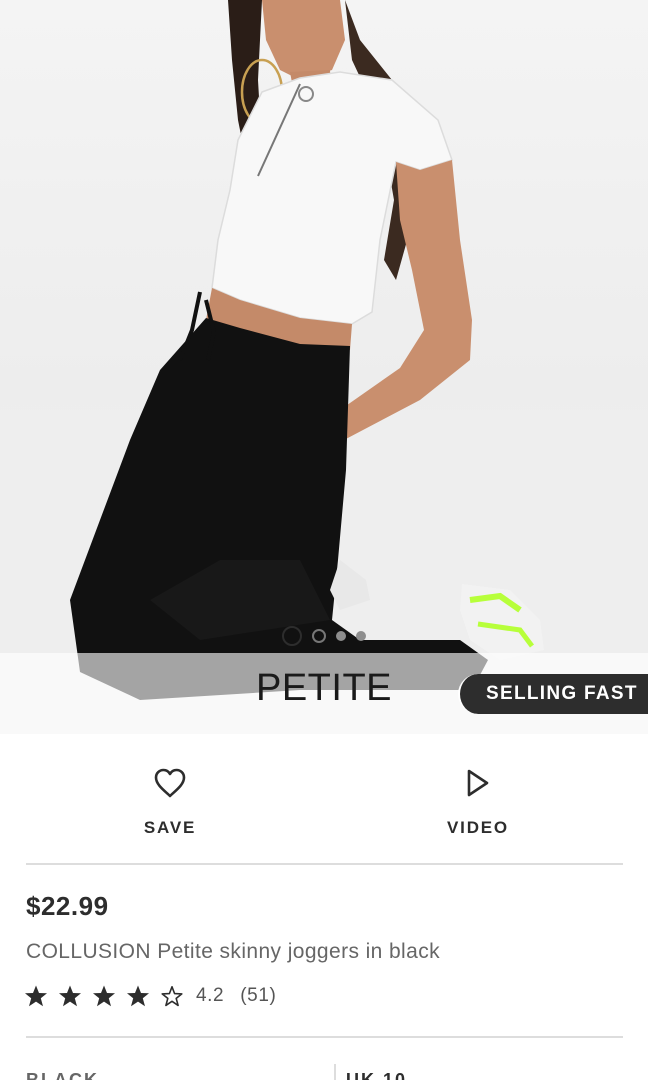  Describe the element at coordinates (176, 1072) in the screenshot. I see `colour-selector: BLACK` at that location.